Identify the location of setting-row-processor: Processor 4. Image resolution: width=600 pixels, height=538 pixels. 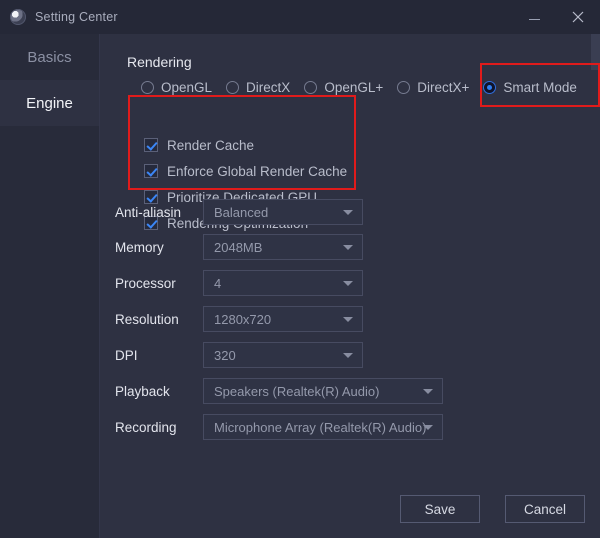
(239, 283).